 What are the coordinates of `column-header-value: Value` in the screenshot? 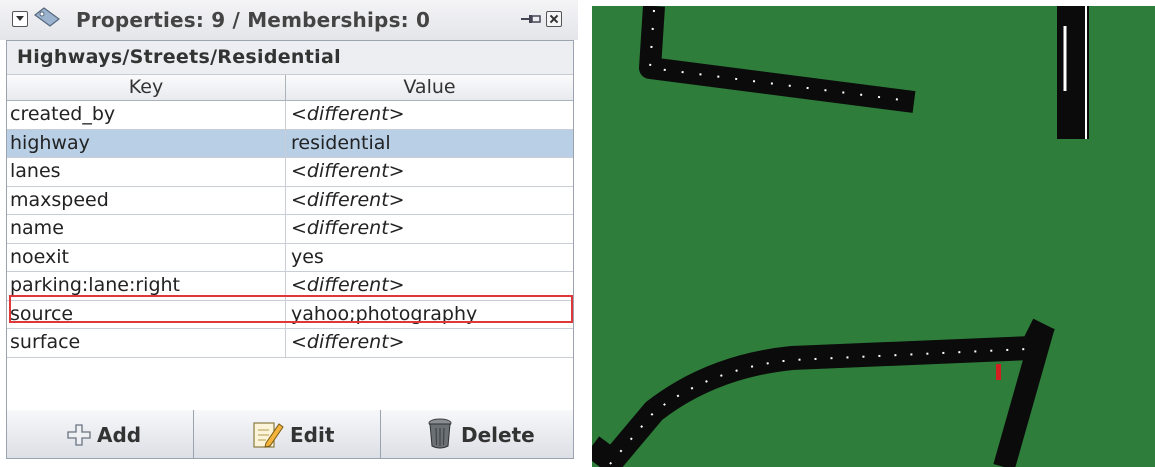 It's located at (429, 87).